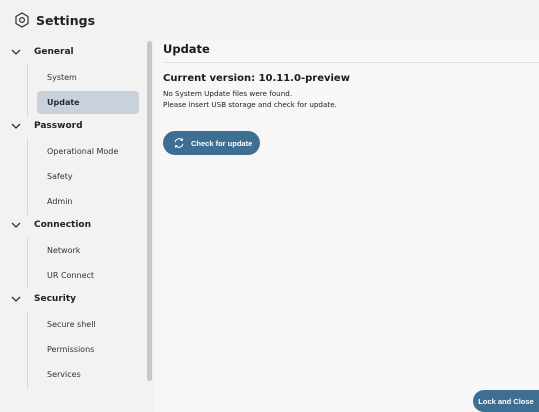  What do you see at coordinates (269, 20) in the screenshot?
I see `app-header: Settings` at bounding box center [269, 20].